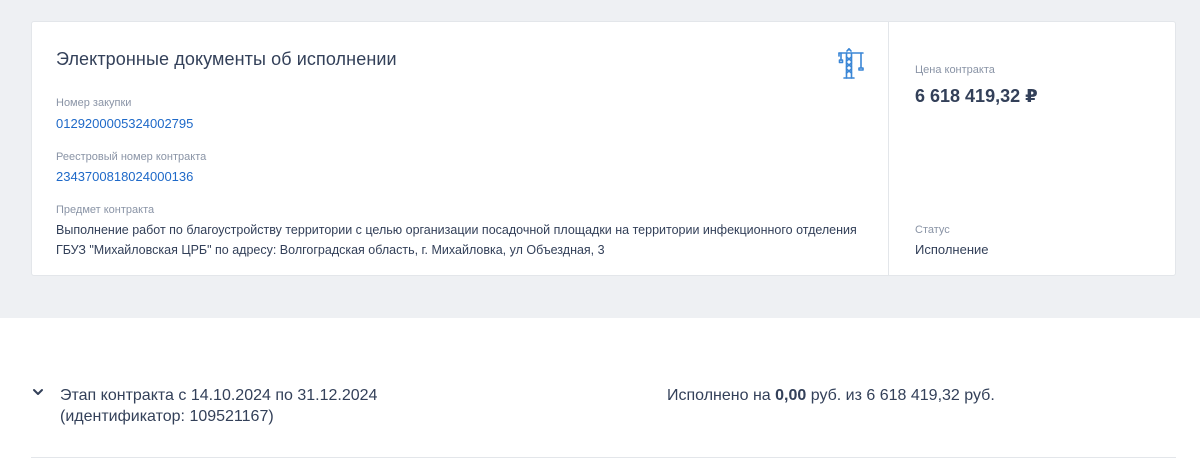  I want to click on status-label: Статус, so click(932, 230).